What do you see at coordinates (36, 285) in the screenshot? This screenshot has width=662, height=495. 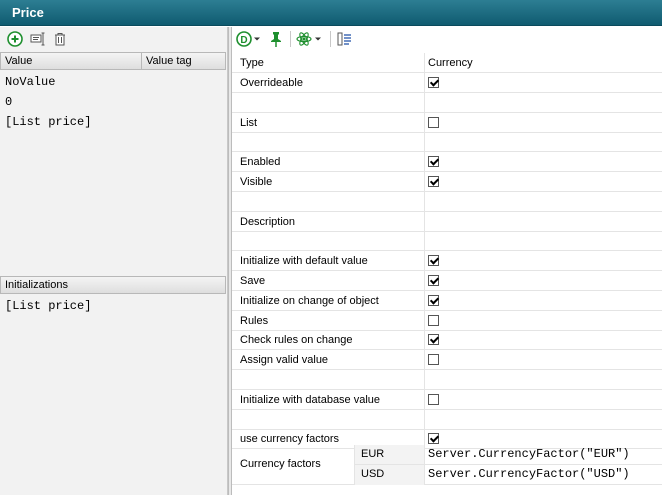 I see `initializations-title: Initializations` at bounding box center [36, 285].